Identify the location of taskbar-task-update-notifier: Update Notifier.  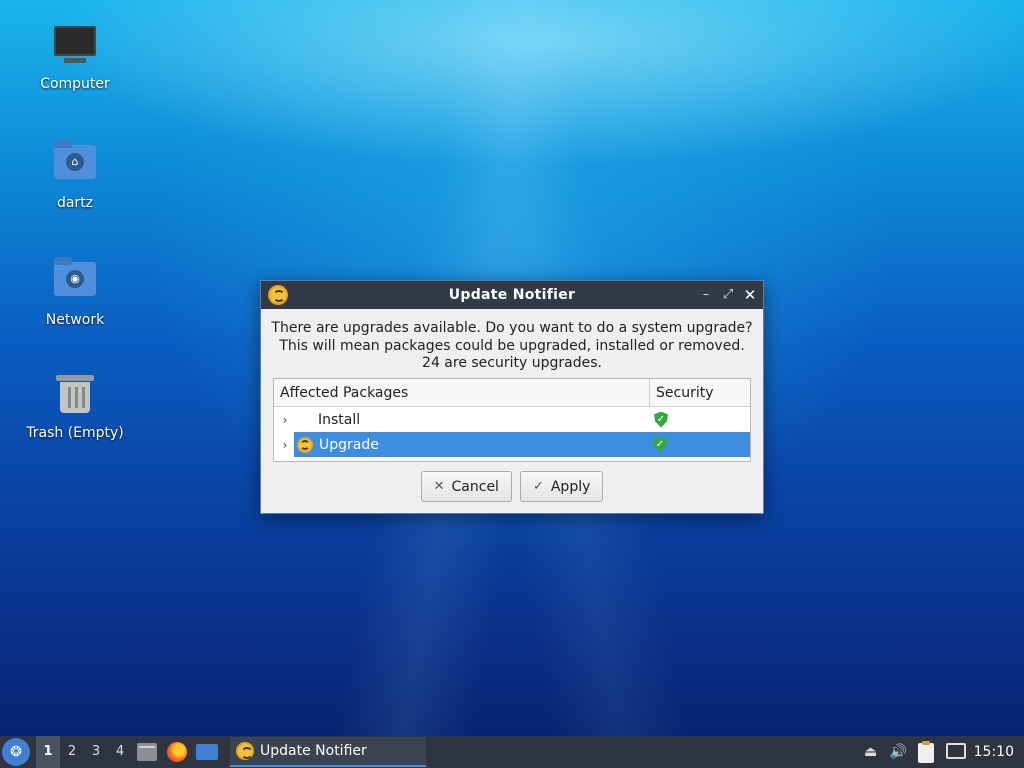
(328, 752).